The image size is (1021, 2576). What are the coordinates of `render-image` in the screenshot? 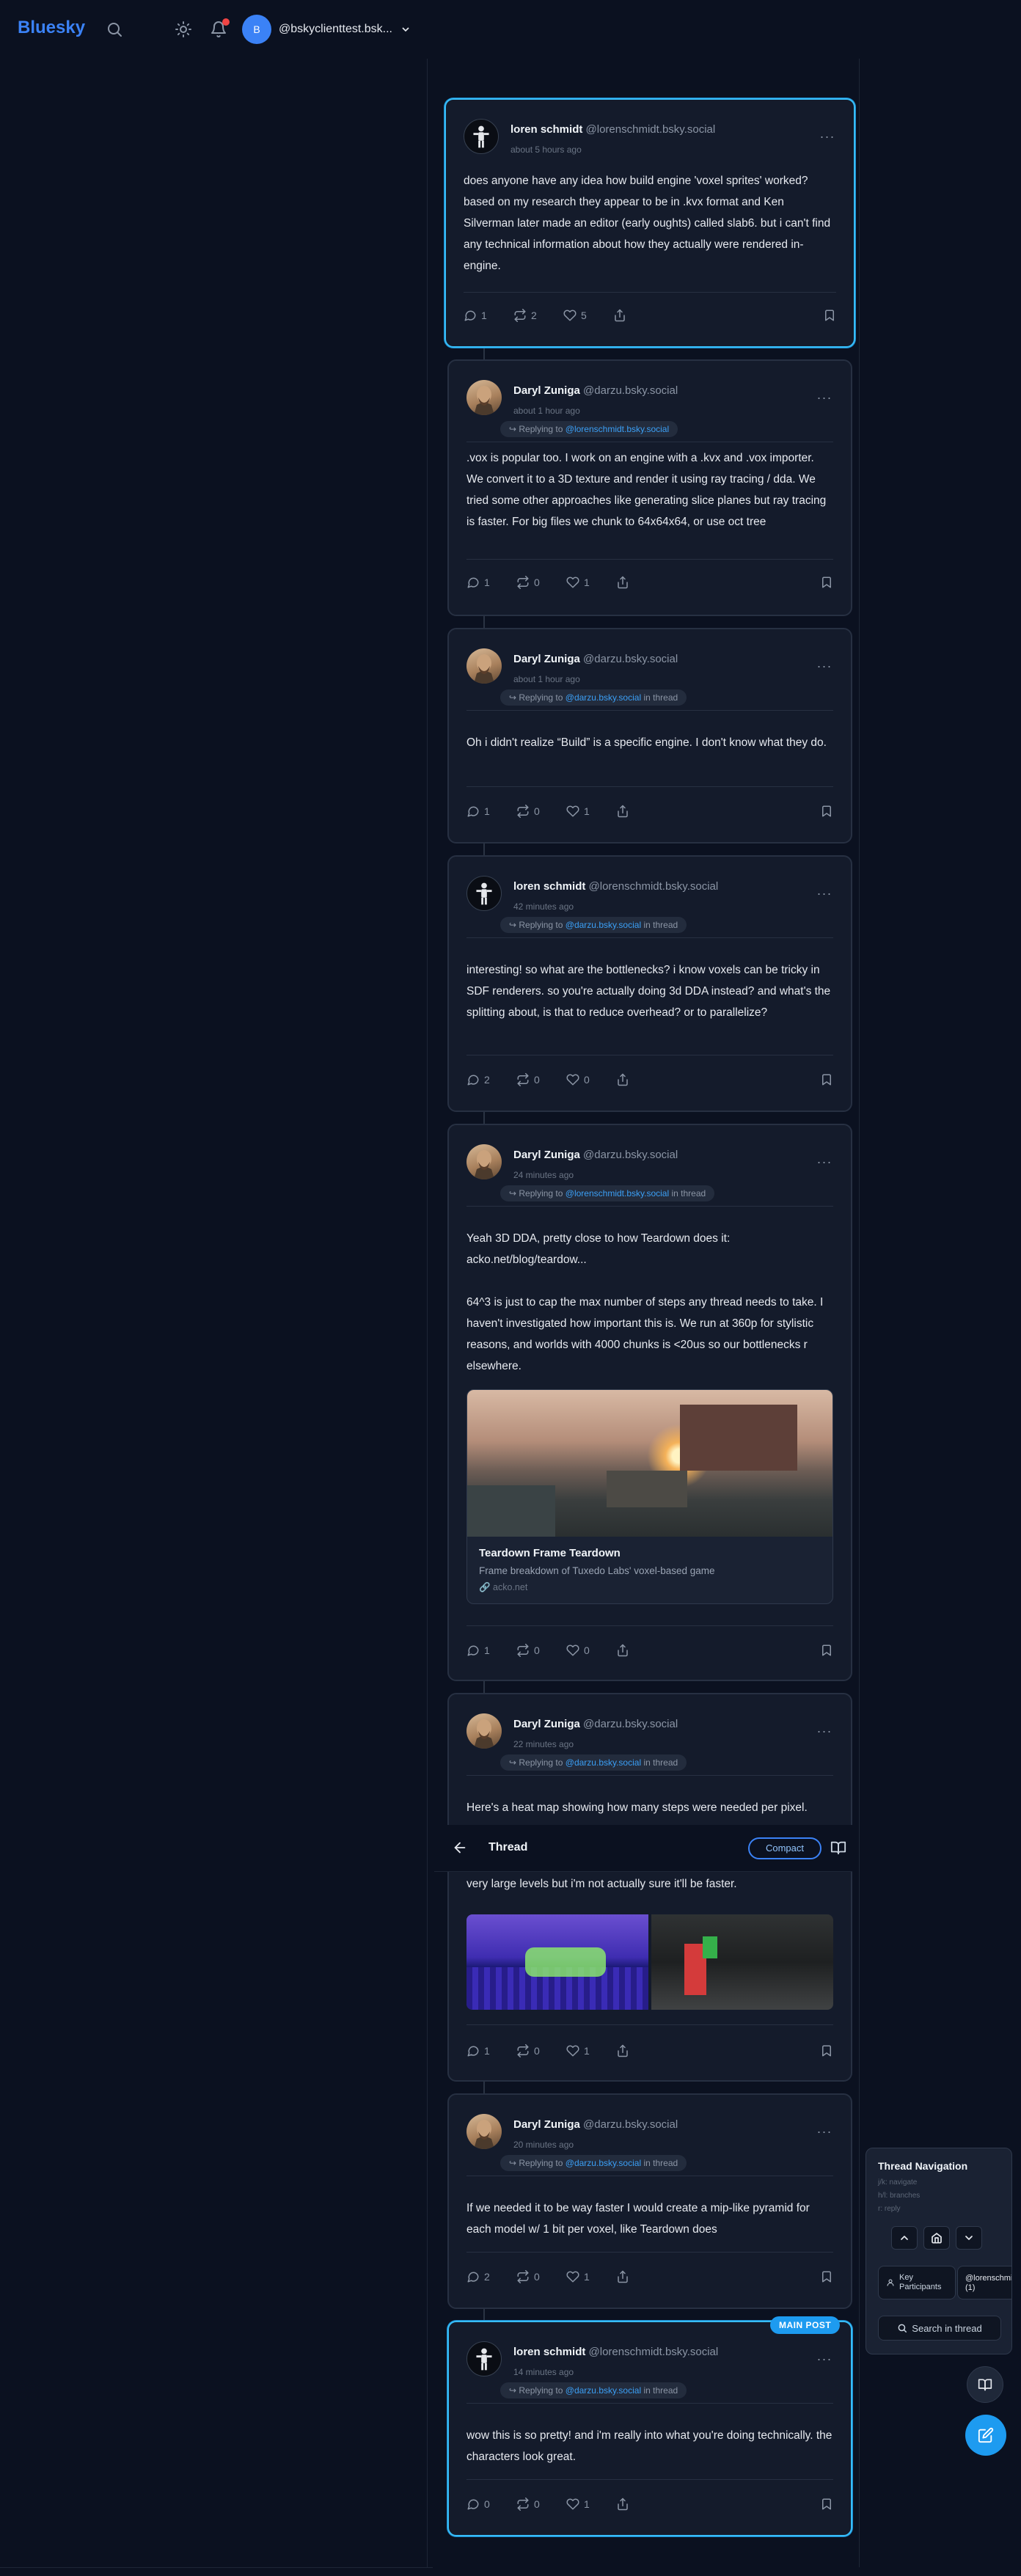 It's located at (742, 1962).